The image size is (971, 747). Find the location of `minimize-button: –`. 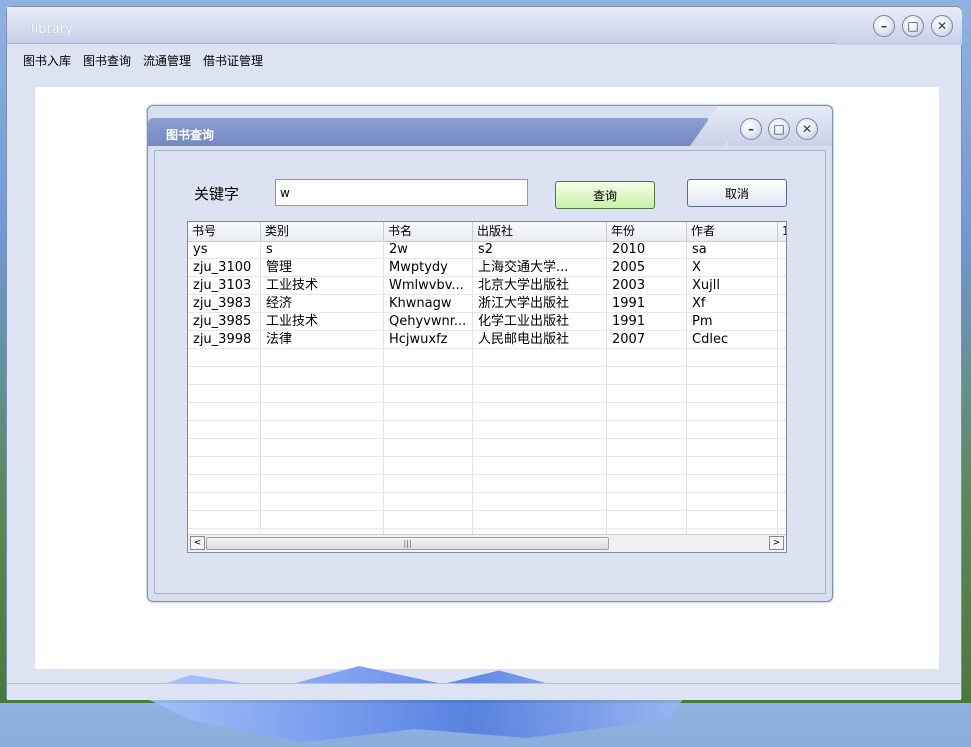

minimize-button: – is located at coordinates (884, 26).